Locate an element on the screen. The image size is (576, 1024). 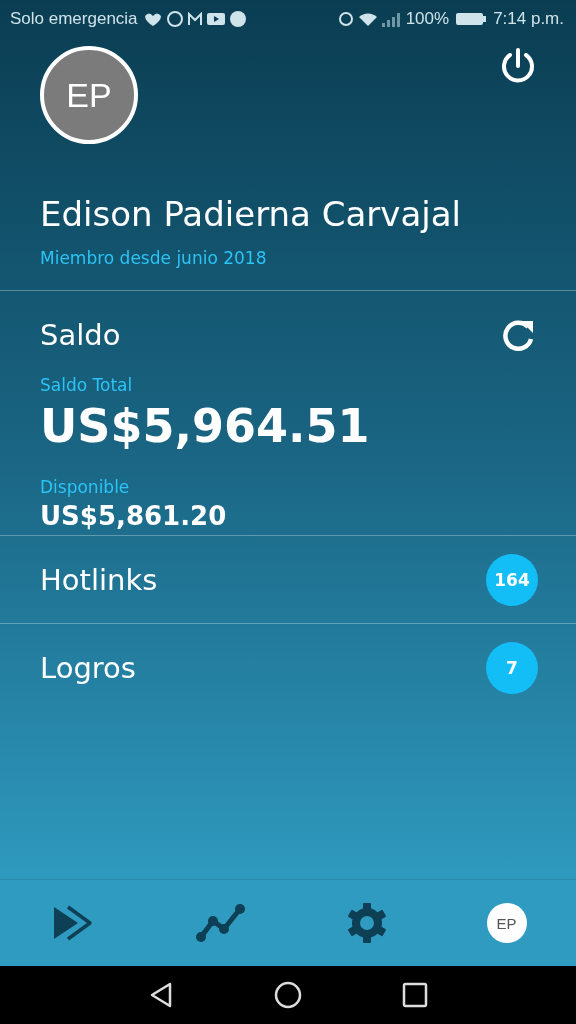
video-icon is located at coordinates (215, 19).